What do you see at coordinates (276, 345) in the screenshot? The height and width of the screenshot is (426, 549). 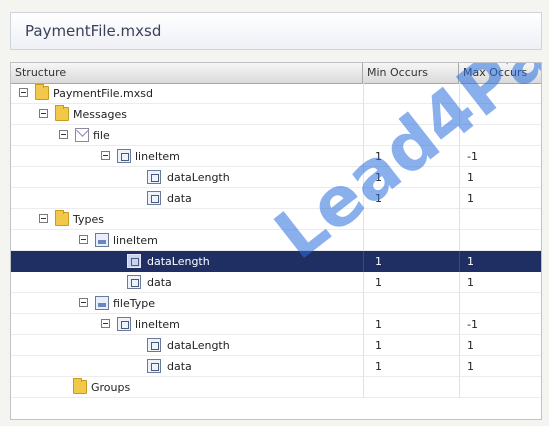 I see `tree-row-datalength-2: dataLength 1 1` at bounding box center [276, 345].